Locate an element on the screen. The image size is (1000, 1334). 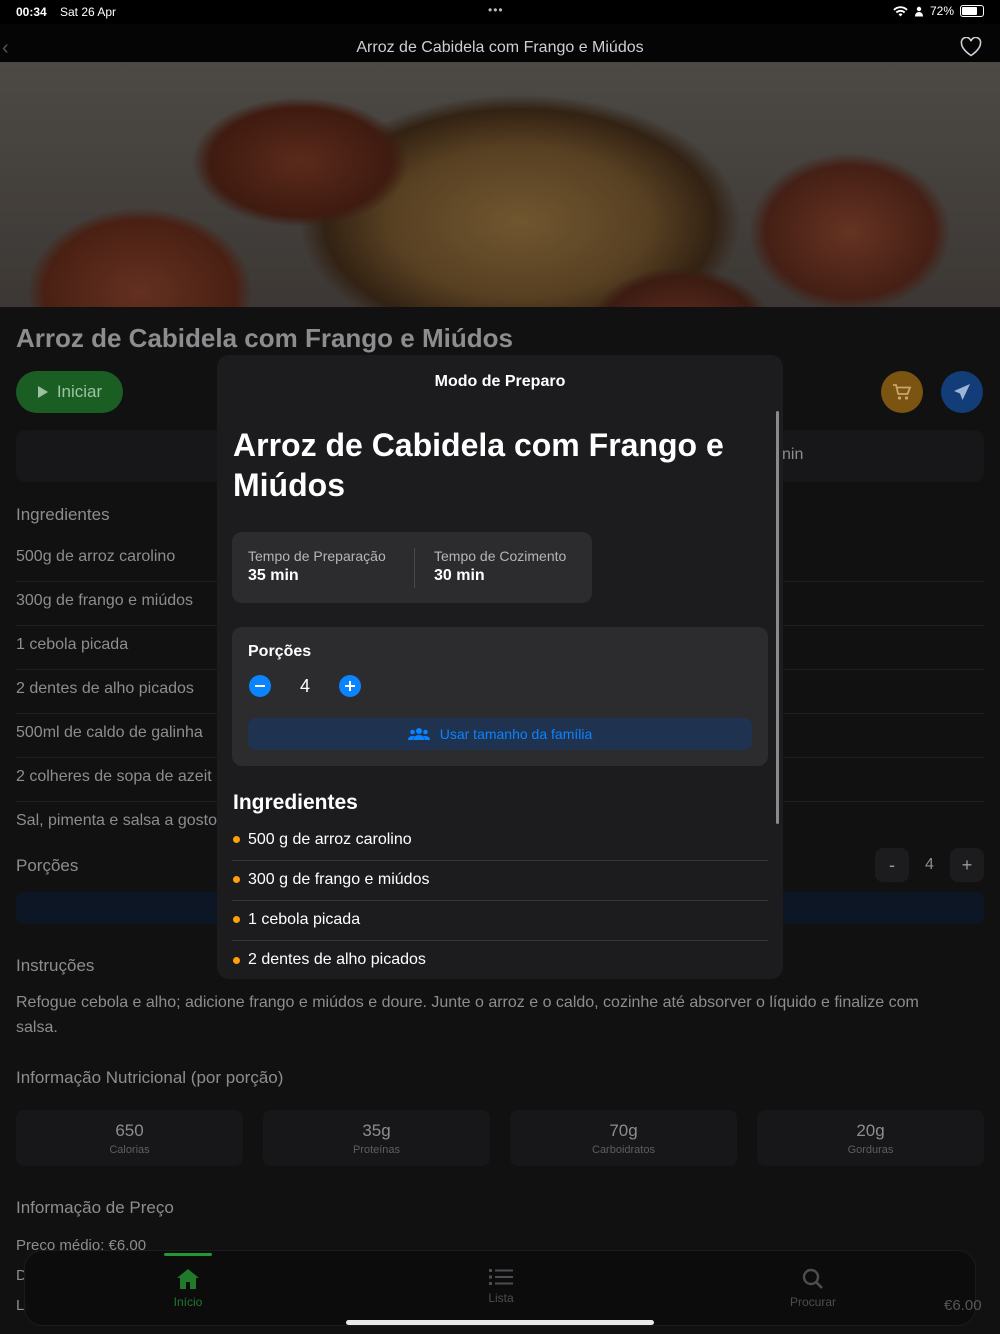
list-icon is located at coordinates (501, 1277).